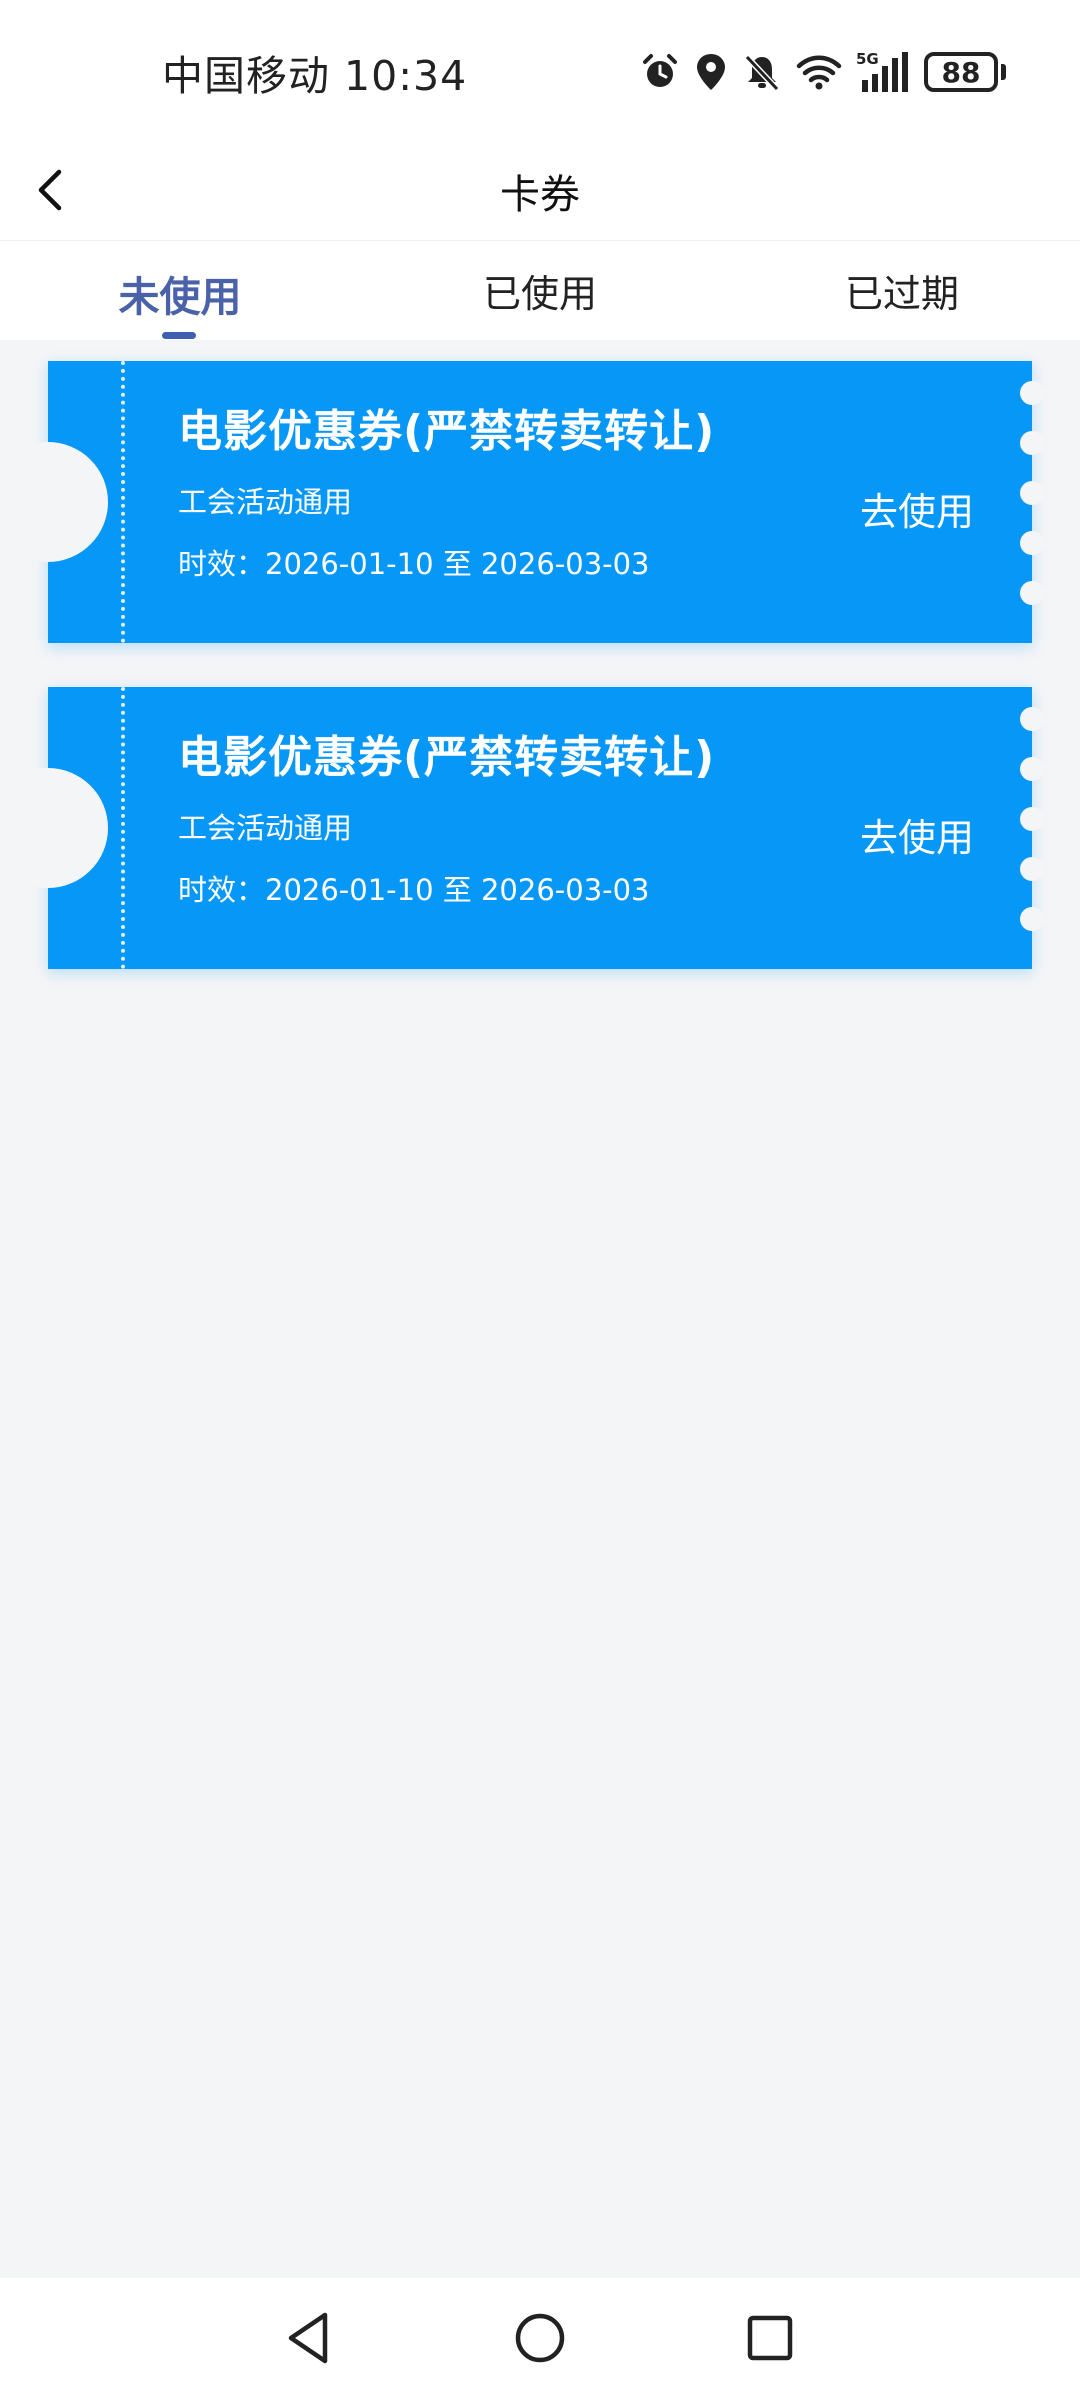 The width and height of the screenshot is (1080, 2400). What do you see at coordinates (902, 290) in the screenshot?
I see `tab-expired: 已过期` at bounding box center [902, 290].